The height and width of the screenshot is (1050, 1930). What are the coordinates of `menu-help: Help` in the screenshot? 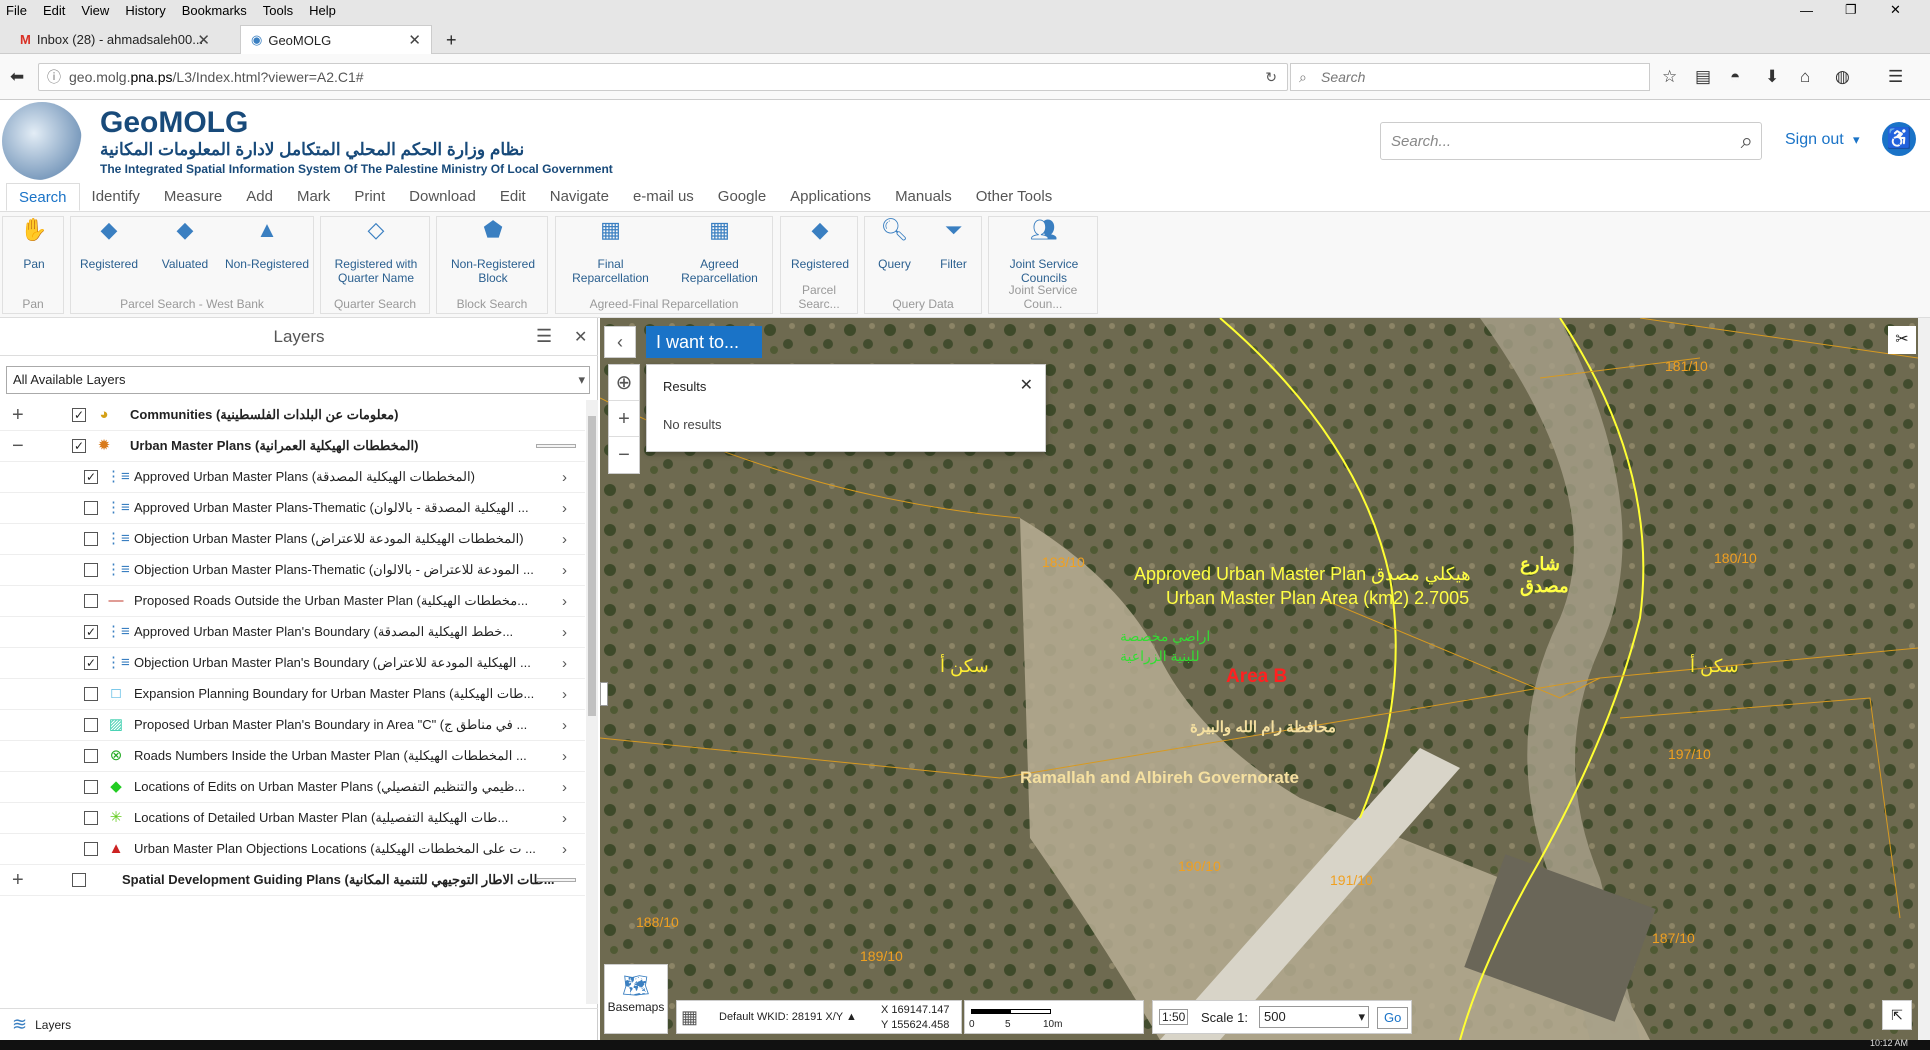 It's located at (322, 10).